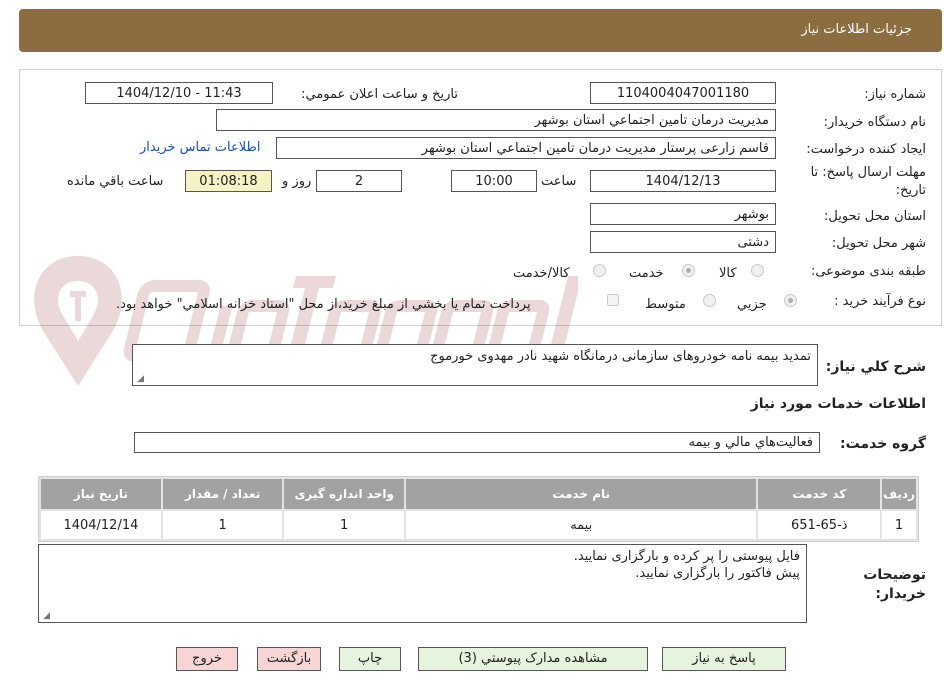 The width and height of the screenshot is (944, 691). What do you see at coordinates (581, 494) in the screenshot?
I see `column-header-service-name: نام خدمت` at bounding box center [581, 494].